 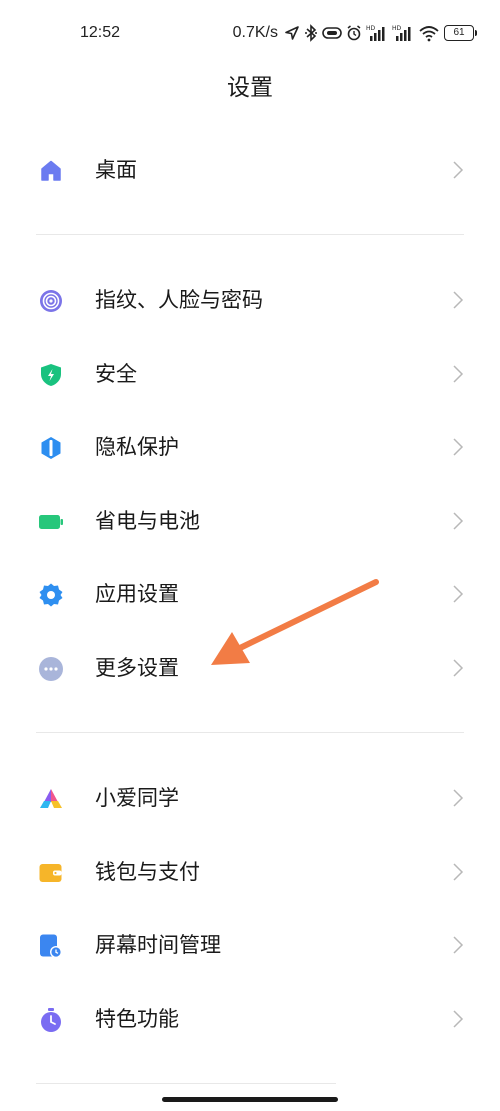 What do you see at coordinates (250, 374) in the screenshot?
I see `settings-item-security: 安全` at bounding box center [250, 374].